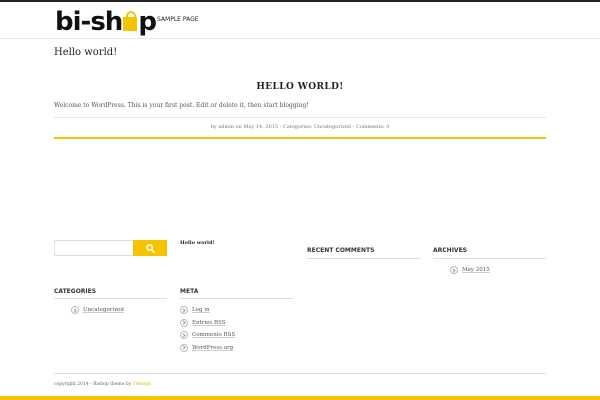 Image resolution: width=600 pixels, height=400 pixels. What do you see at coordinates (142, 384) in the screenshot?
I see `footer-vdesign-link: Vdesign` at bounding box center [142, 384].